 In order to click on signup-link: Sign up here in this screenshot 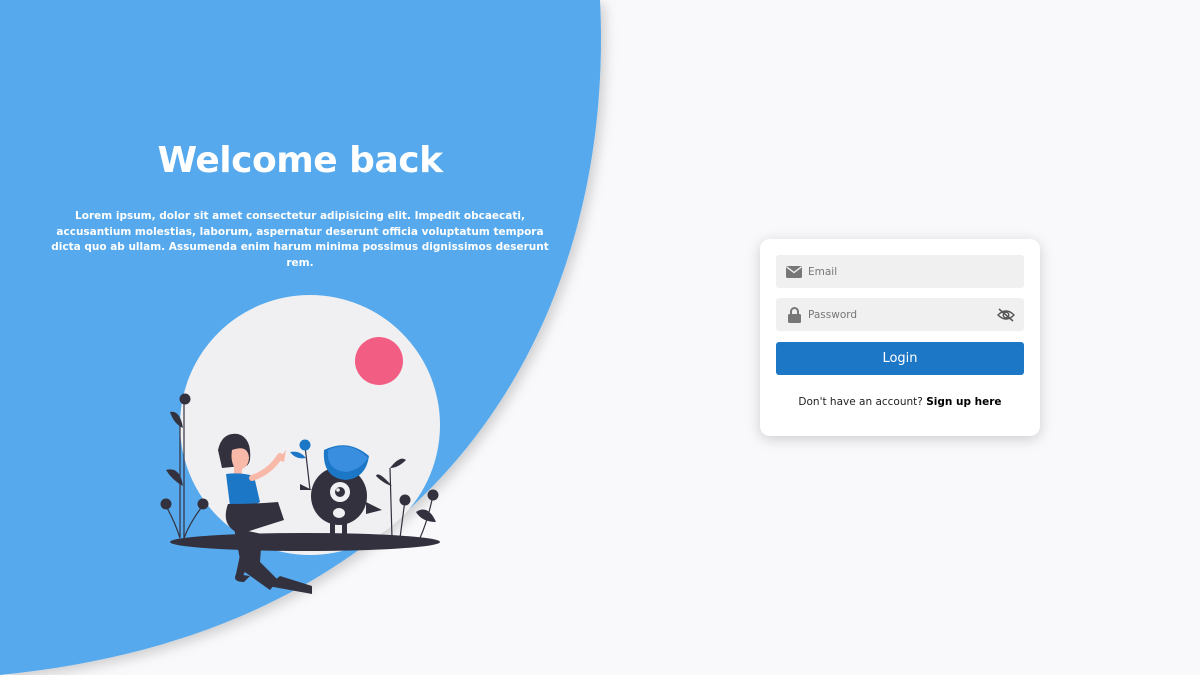, I will do `click(963, 402)`.